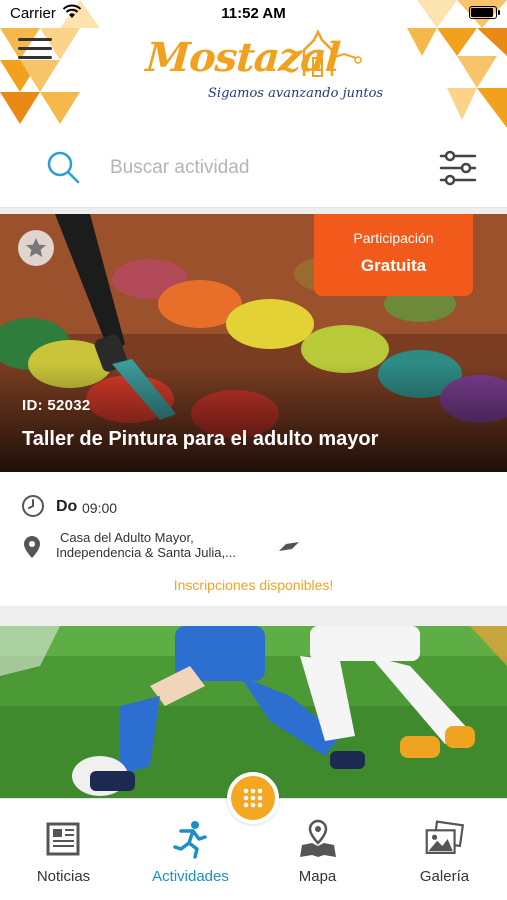  Describe the element at coordinates (484, 12) in the screenshot. I see `battery-icon` at that location.